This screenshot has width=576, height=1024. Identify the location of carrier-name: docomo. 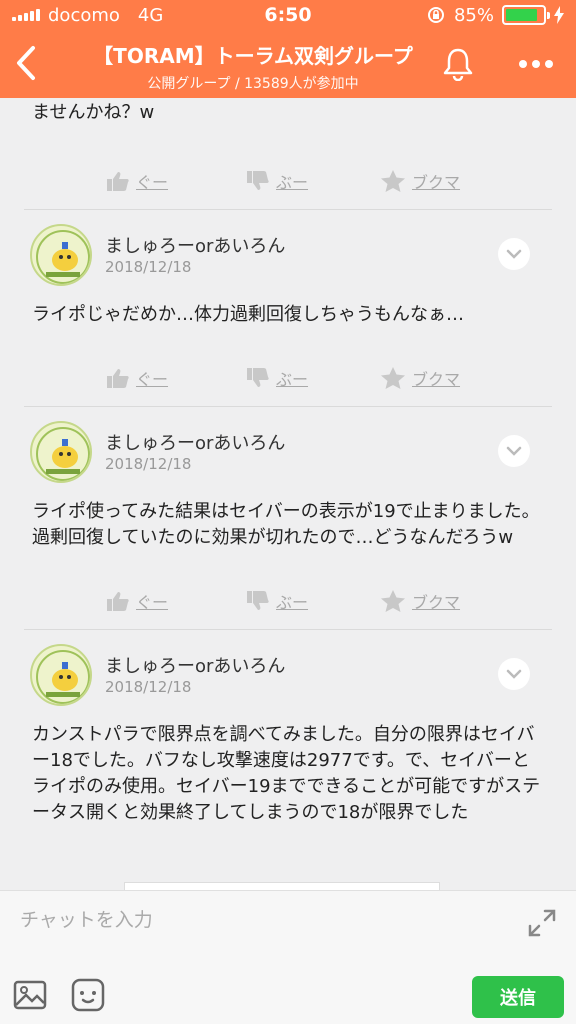
(84, 15).